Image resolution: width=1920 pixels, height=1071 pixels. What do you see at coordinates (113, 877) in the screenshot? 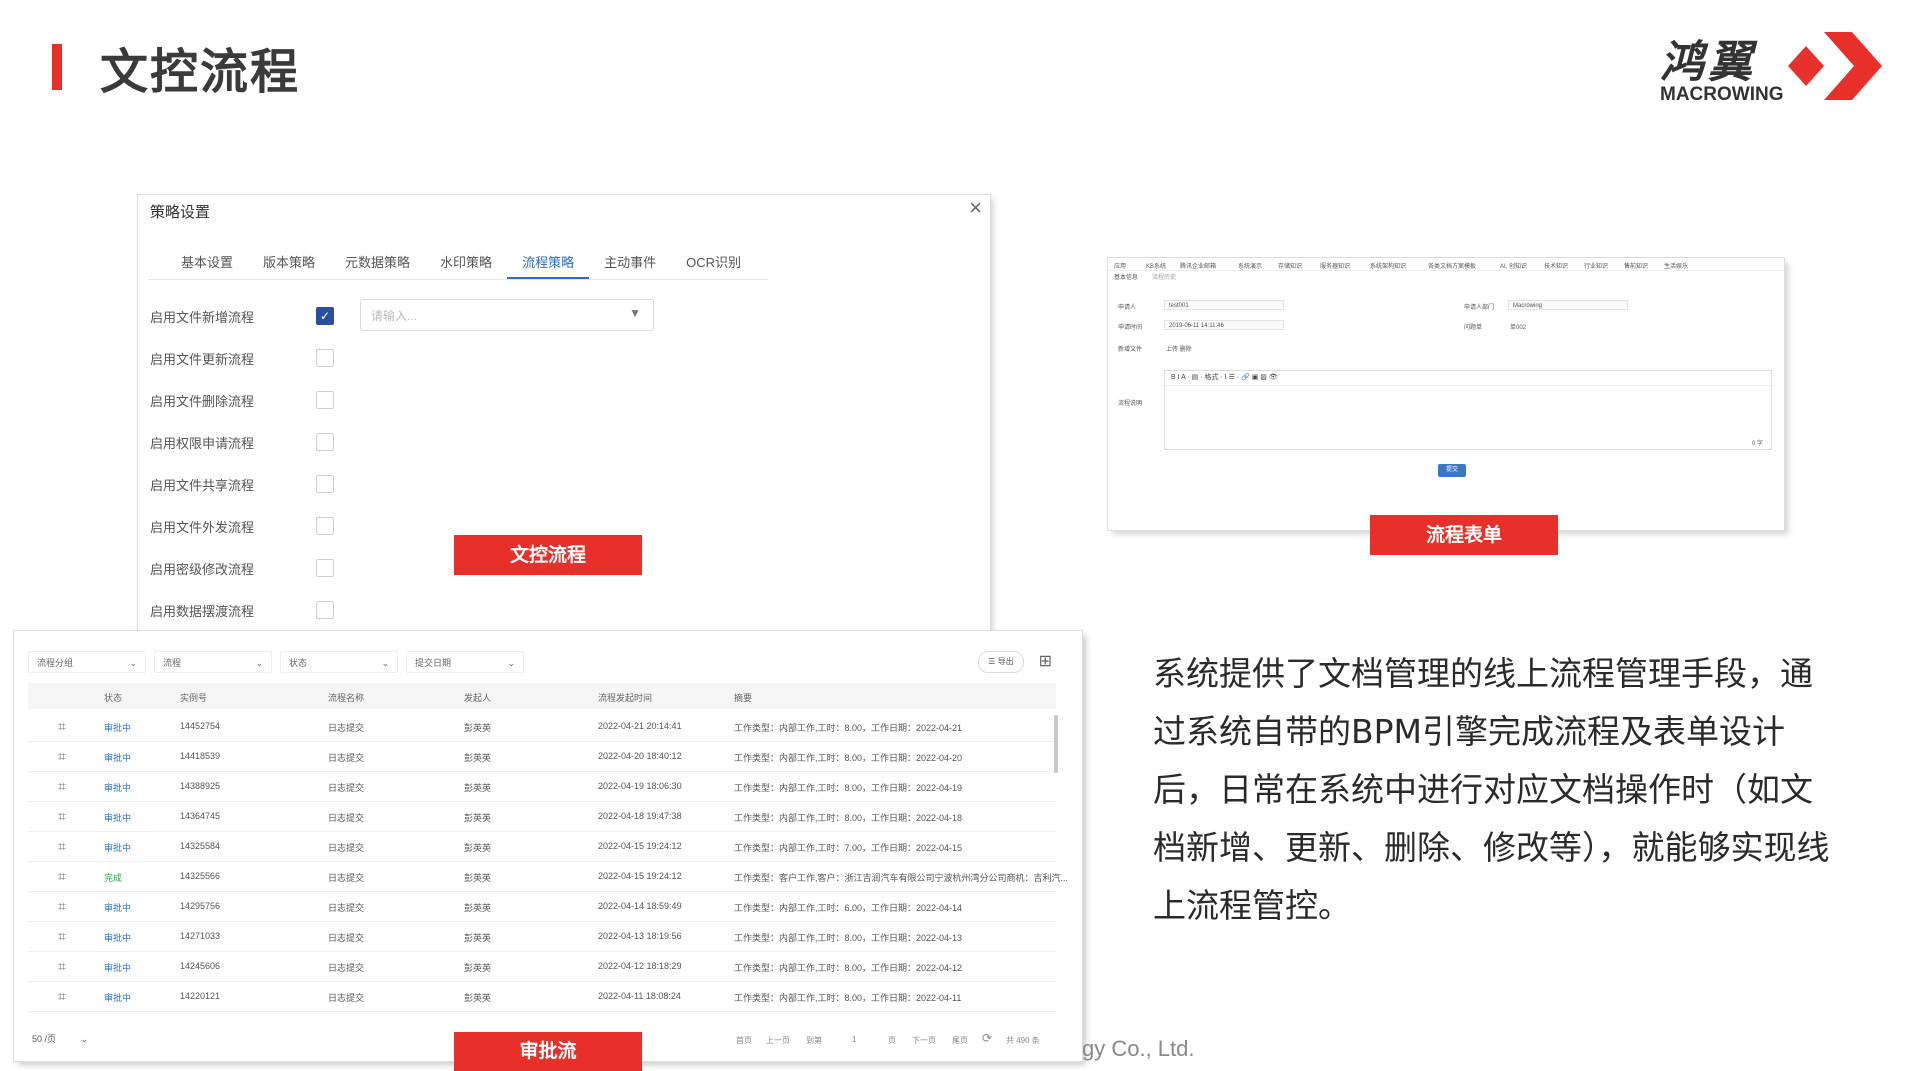
I see `cell-status: 完成` at bounding box center [113, 877].